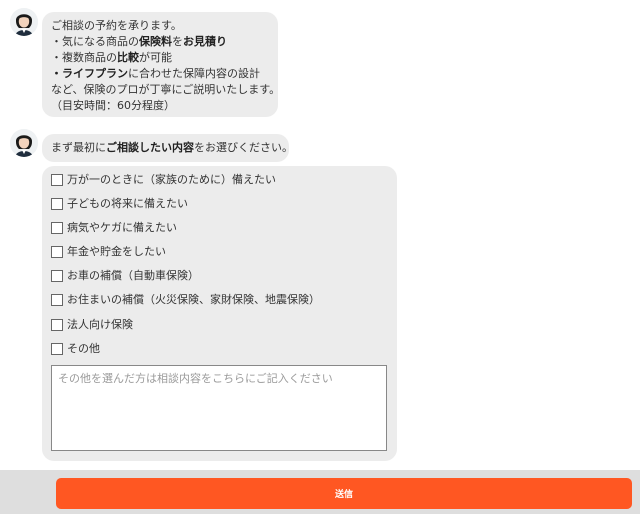 This screenshot has height=514, width=640. Describe the element at coordinates (155, 41) in the screenshot. I see `emphasis-text: 保険料` at that location.